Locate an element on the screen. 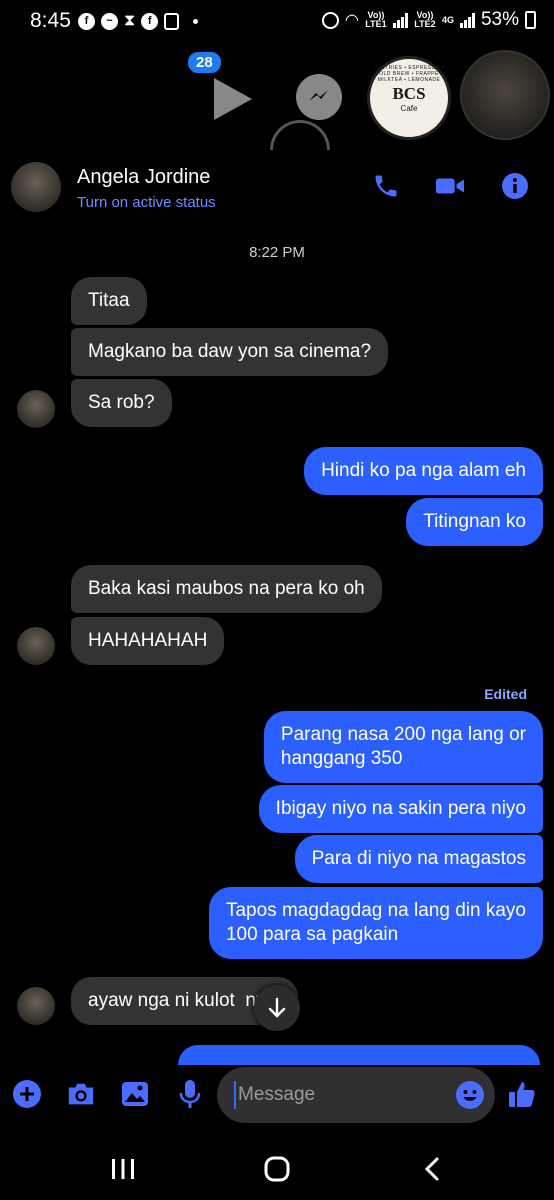 This screenshot has height=1200, width=554. system-nav-bar is located at coordinates (277, 1170).